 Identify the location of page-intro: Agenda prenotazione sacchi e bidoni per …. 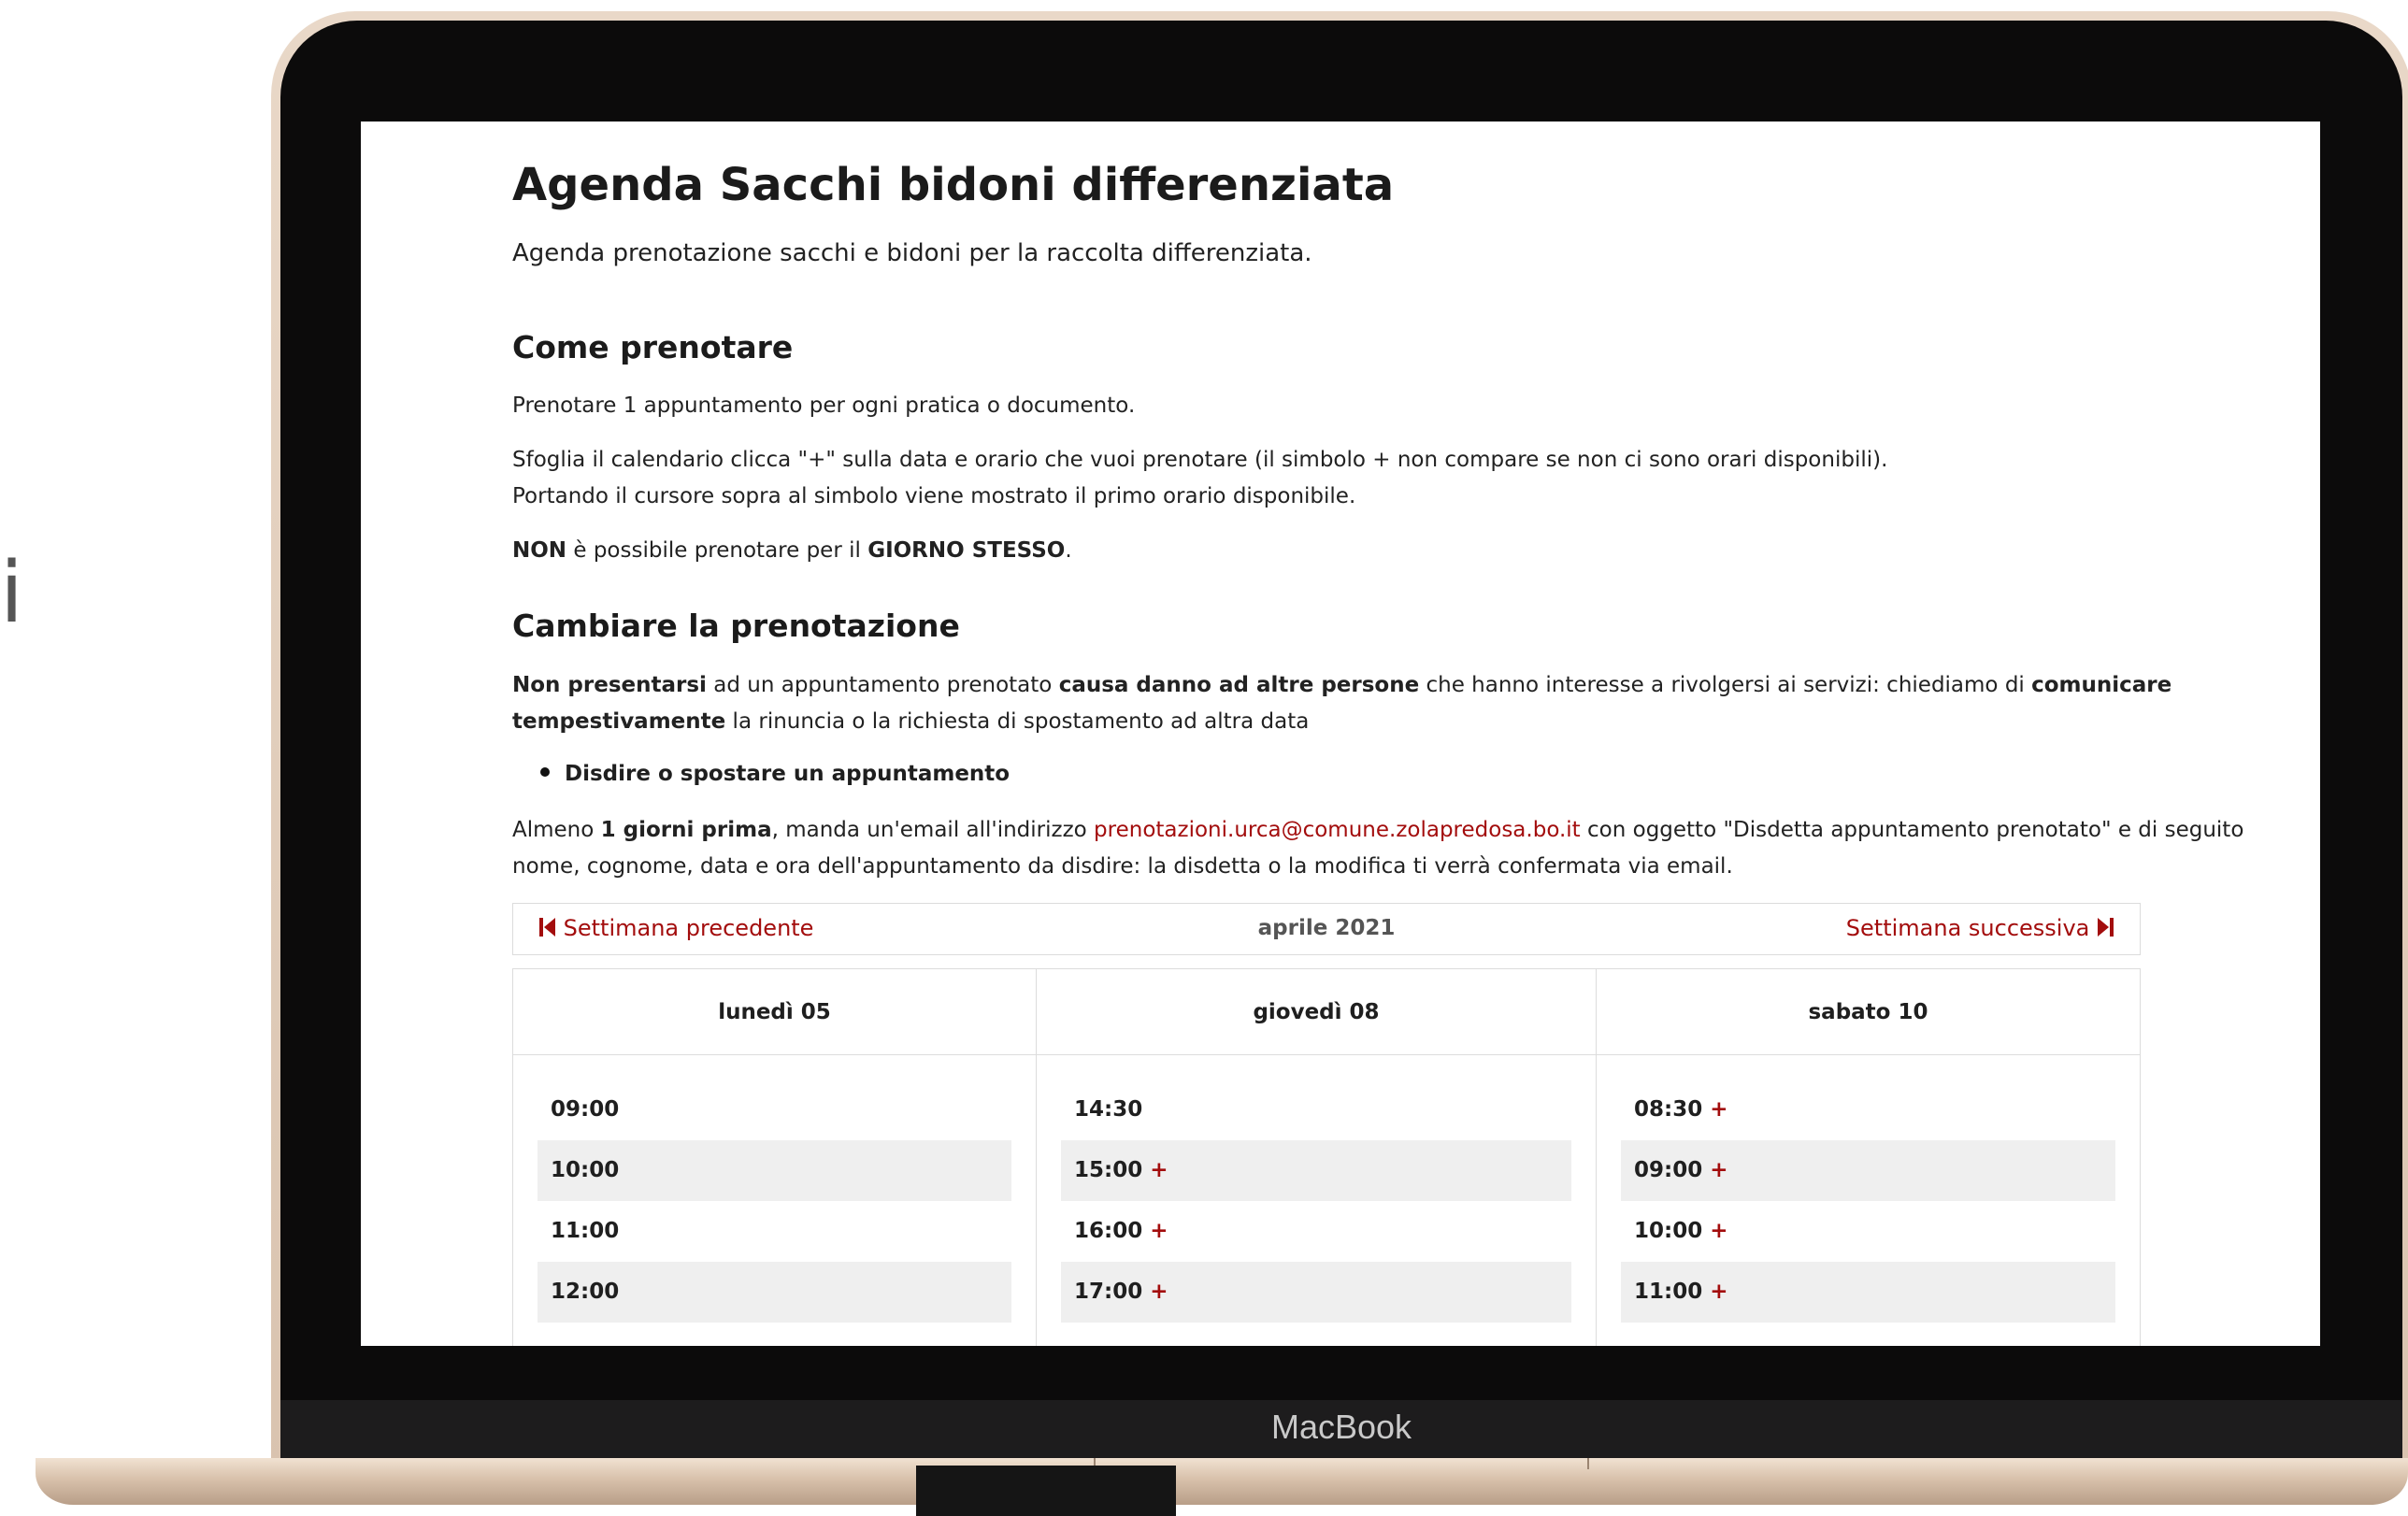
(912, 253).